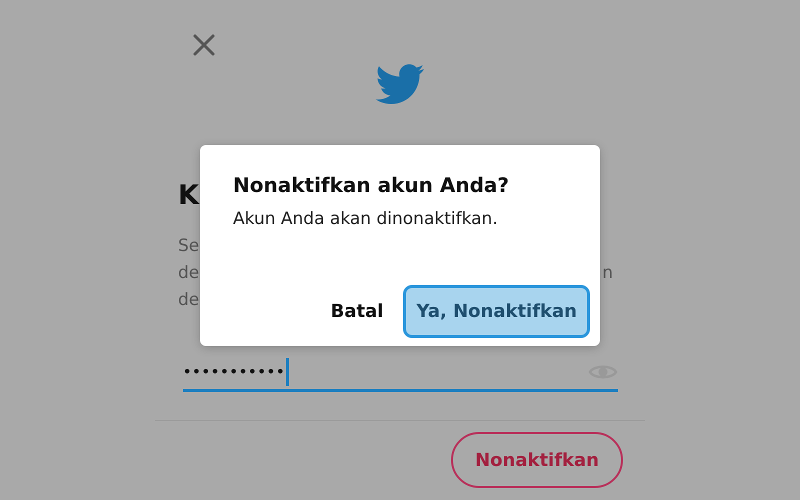  What do you see at coordinates (204, 45) in the screenshot?
I see `close-icon` at bounding box center [204, 45].